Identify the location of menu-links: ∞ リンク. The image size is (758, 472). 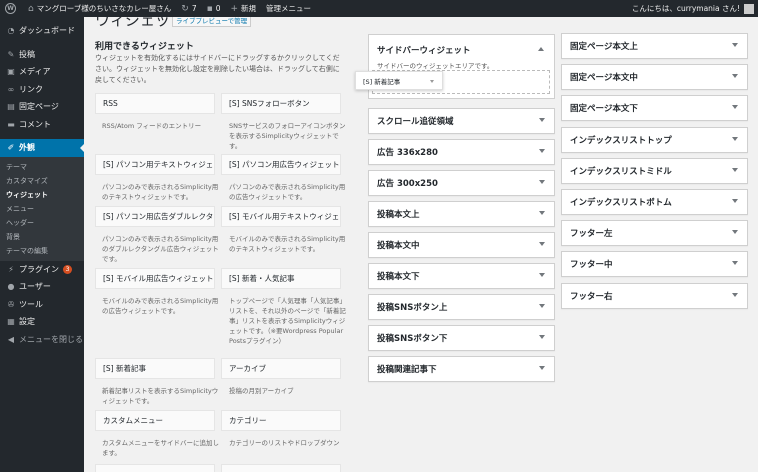
(42, 90).